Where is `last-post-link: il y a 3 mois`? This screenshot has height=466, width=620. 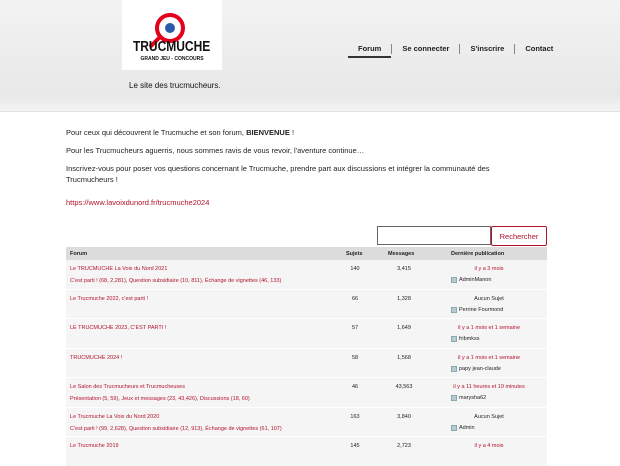 last-post-link: il y a 3 mois is located at coordinates (489, 269).